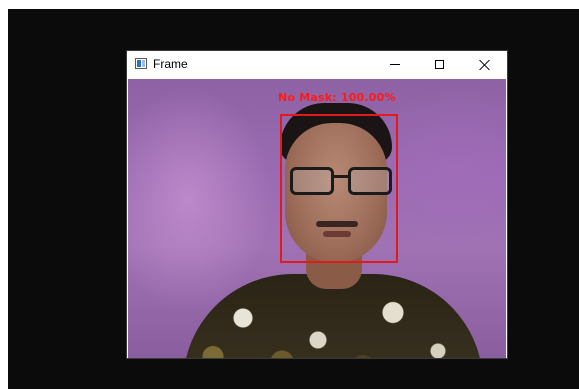 This screenshot has width=579, height=389. Describe the element at coordinates (317, 64) in the screenshot. I see `window-titlebar: Frame` at that location.